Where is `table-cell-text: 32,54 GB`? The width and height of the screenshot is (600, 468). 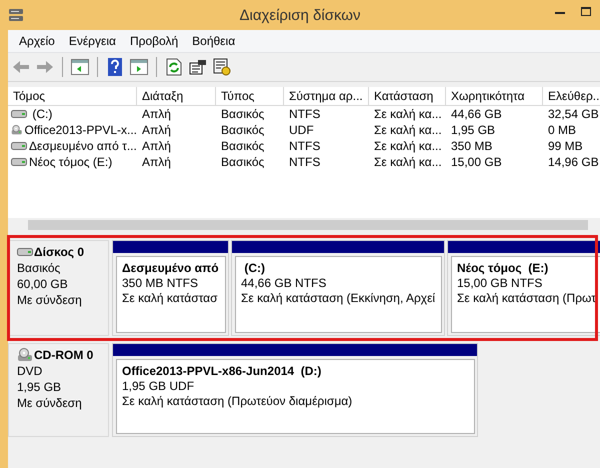 table-cell-text: 32,54 GB is located at coordinates (573, 114).